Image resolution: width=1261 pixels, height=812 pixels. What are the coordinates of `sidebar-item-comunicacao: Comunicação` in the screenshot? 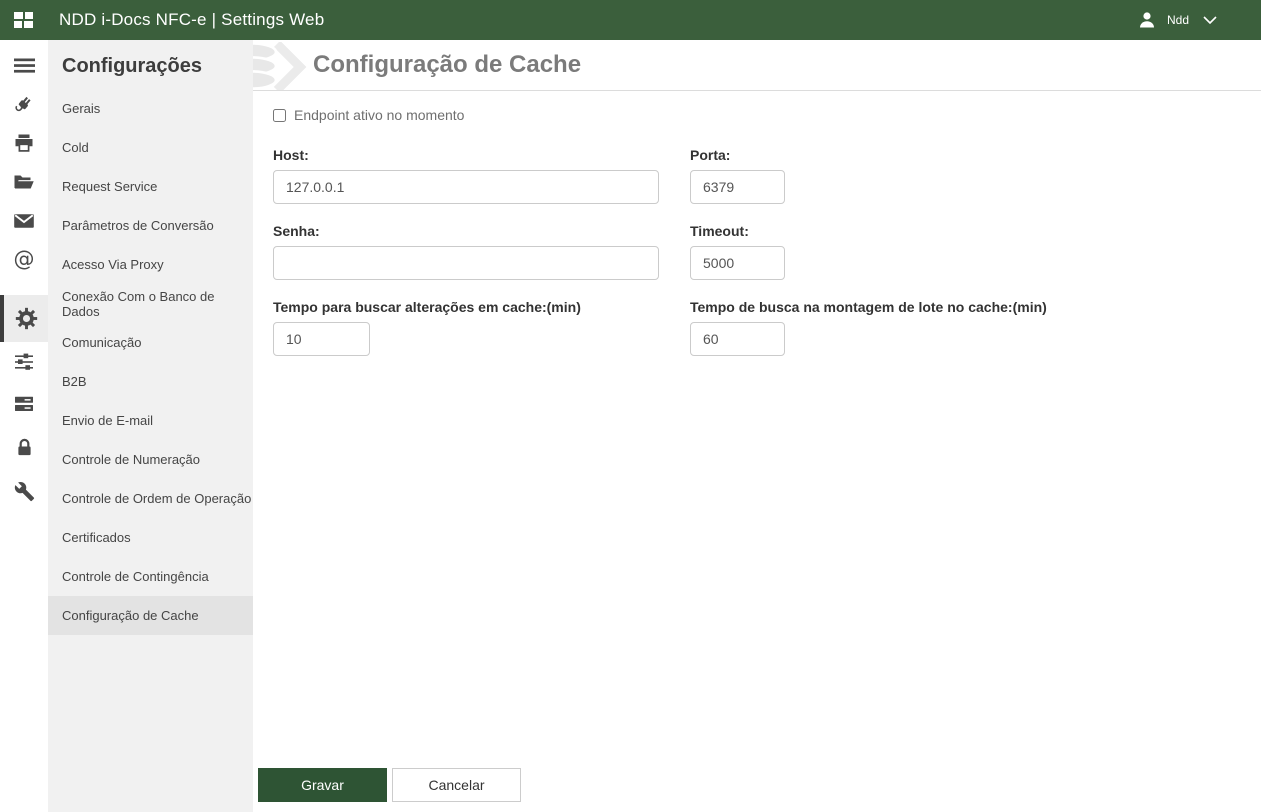 It's located at (150, 342).